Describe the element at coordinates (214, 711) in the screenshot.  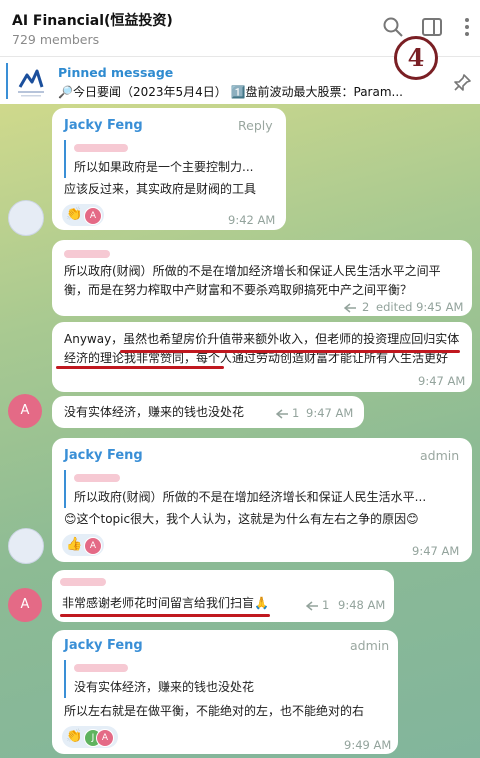
I see `message-text: 所以左右就是在做平衡，不能绝对的左，也不能绝对的右` at that location.